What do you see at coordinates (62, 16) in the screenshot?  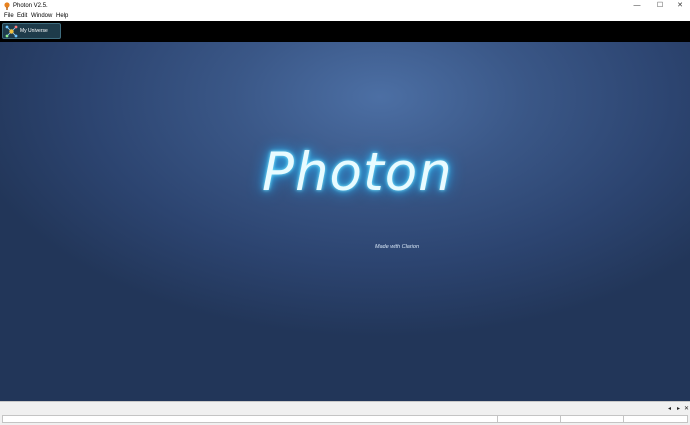 I see `menu-help: Help` at bounding box center [62, 16].